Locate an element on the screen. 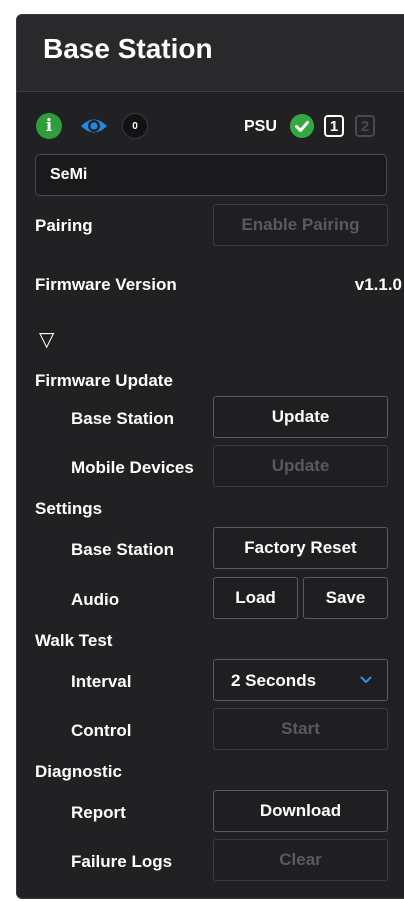 The width and height of the screenshot is (404, 901). eye-icon is located at coordinates (94, 126).